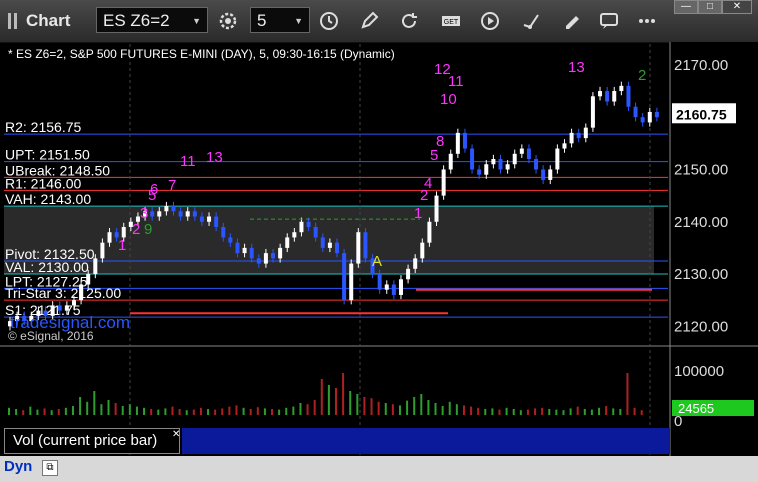 The image size is (758, 482). Describe the element at coordinates (379, 469) in the screenshot. I see `time-axis` at that location.